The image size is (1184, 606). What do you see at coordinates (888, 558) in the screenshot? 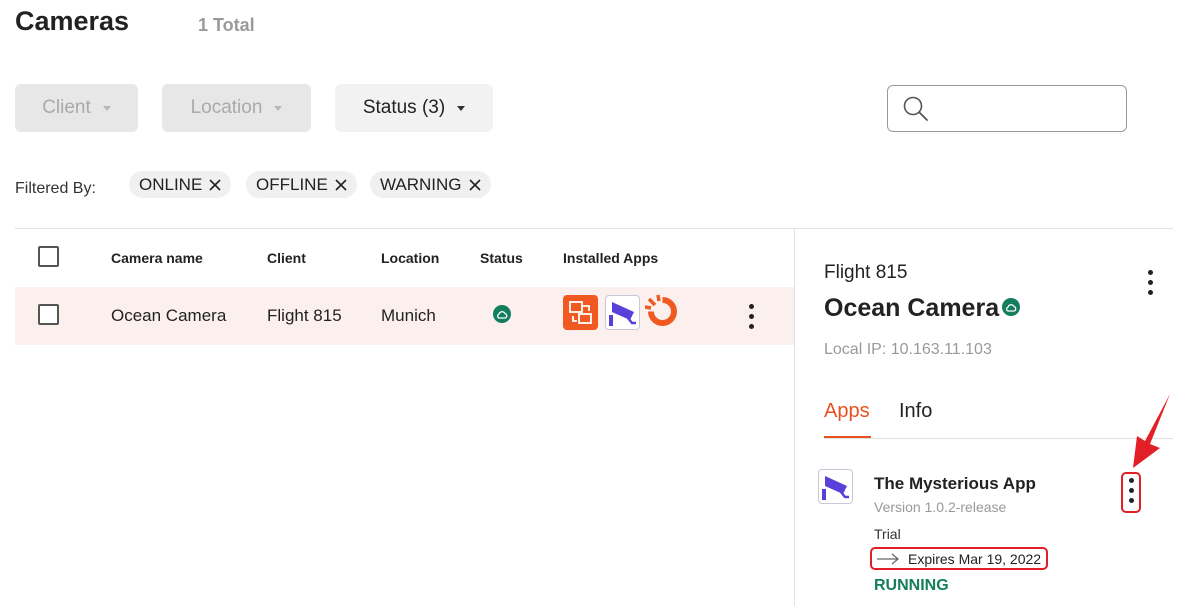
I see `arrow-right-icon` at bounding box center [888, 558].